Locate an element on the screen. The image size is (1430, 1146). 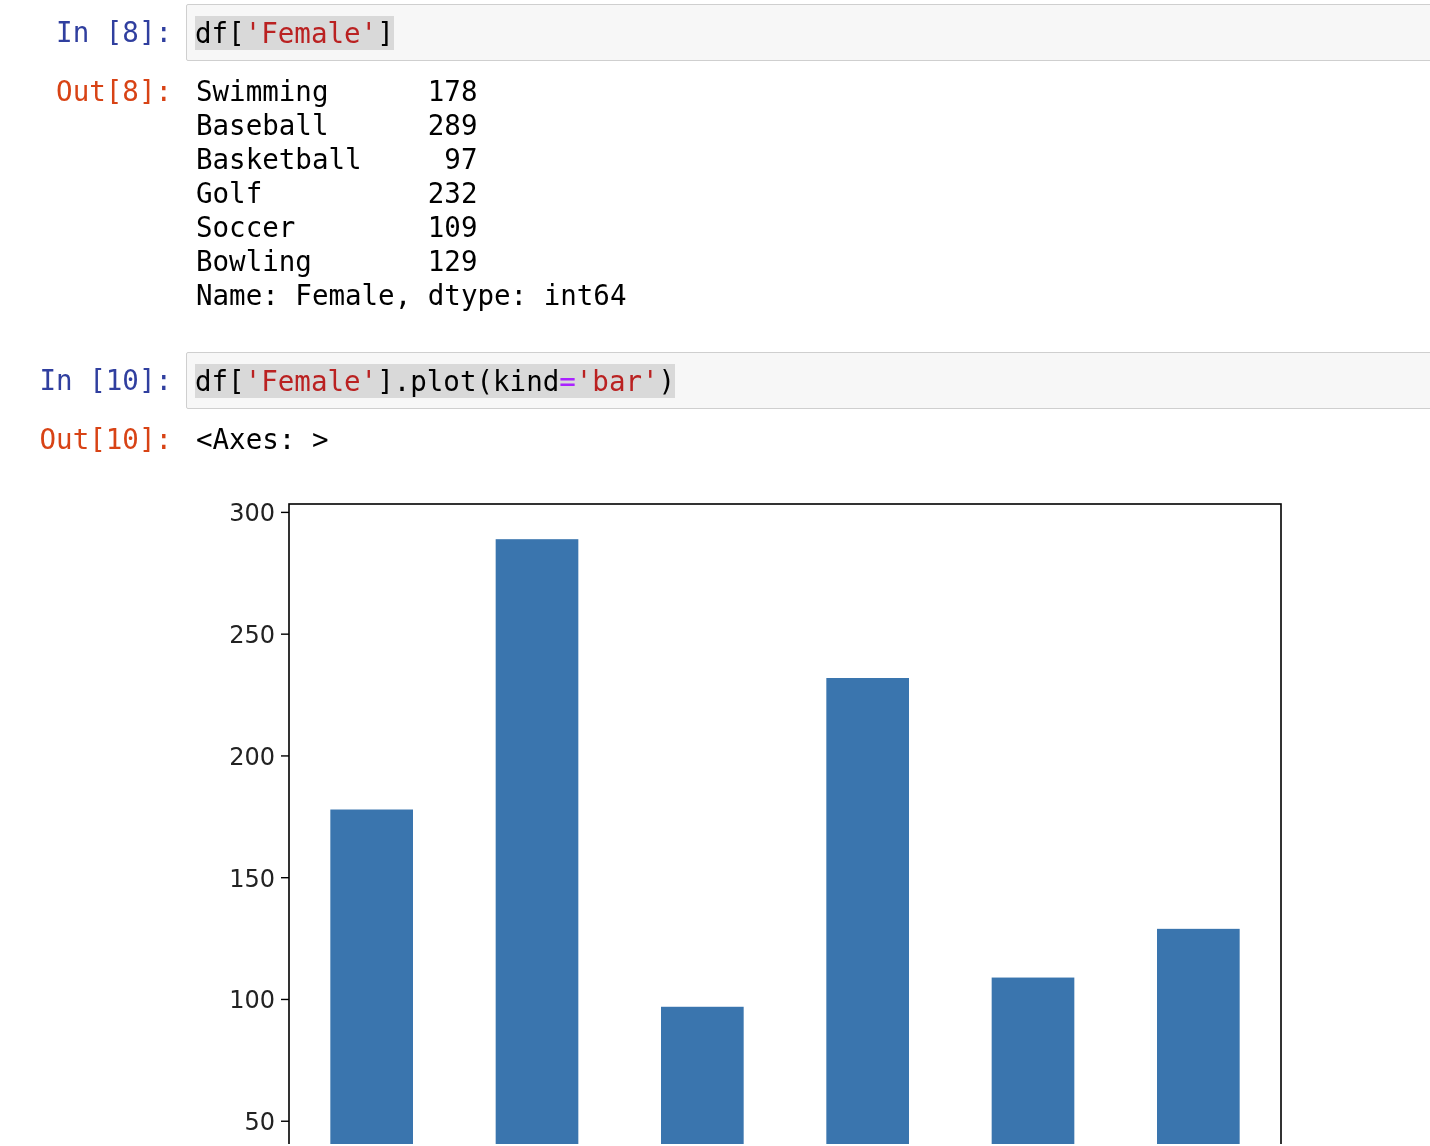
output-line: Soccer 109 is located at coordinates (337, 227).